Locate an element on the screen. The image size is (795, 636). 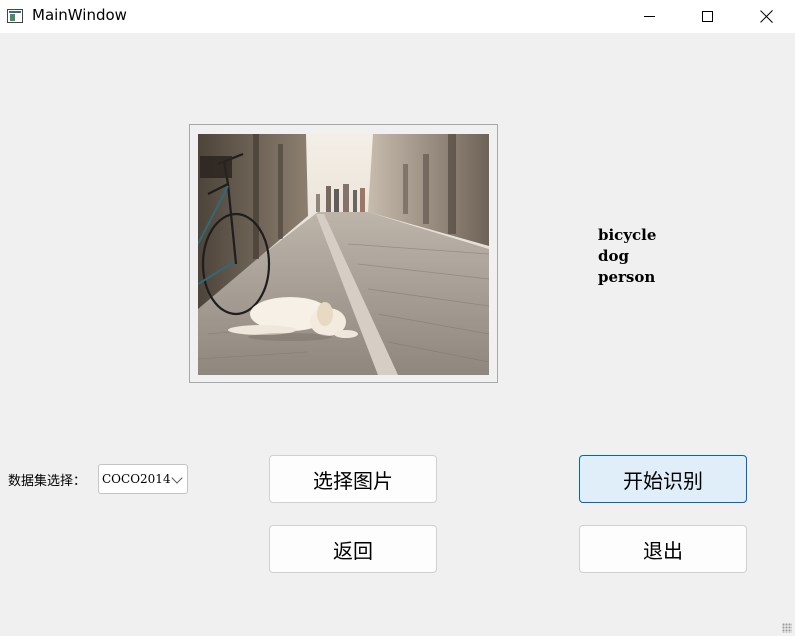
close-button is located at coordinates (766, 16).